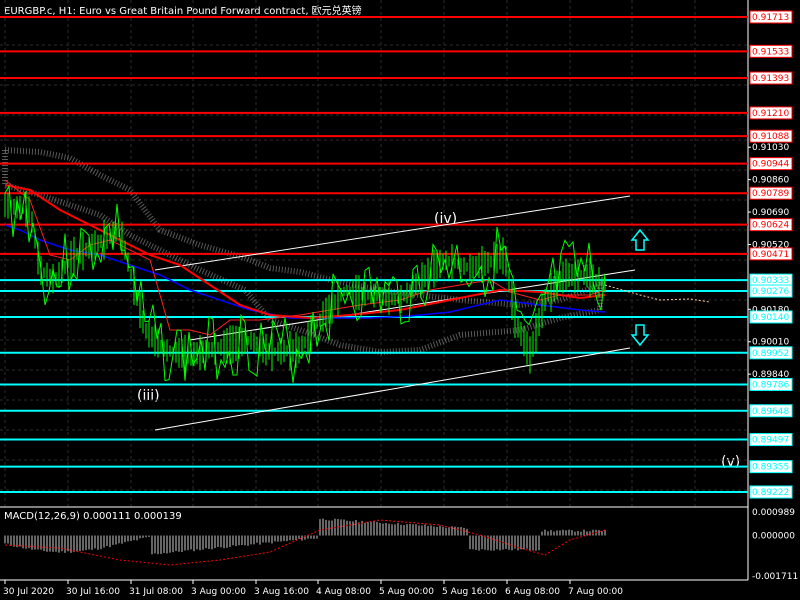 Image resolution: width=800 pixels, height=600 pixels. Describe the element at coordinates (218, 592) in the screenshot. I see `time-tick-label: 3 Aug 00:00` at that location.